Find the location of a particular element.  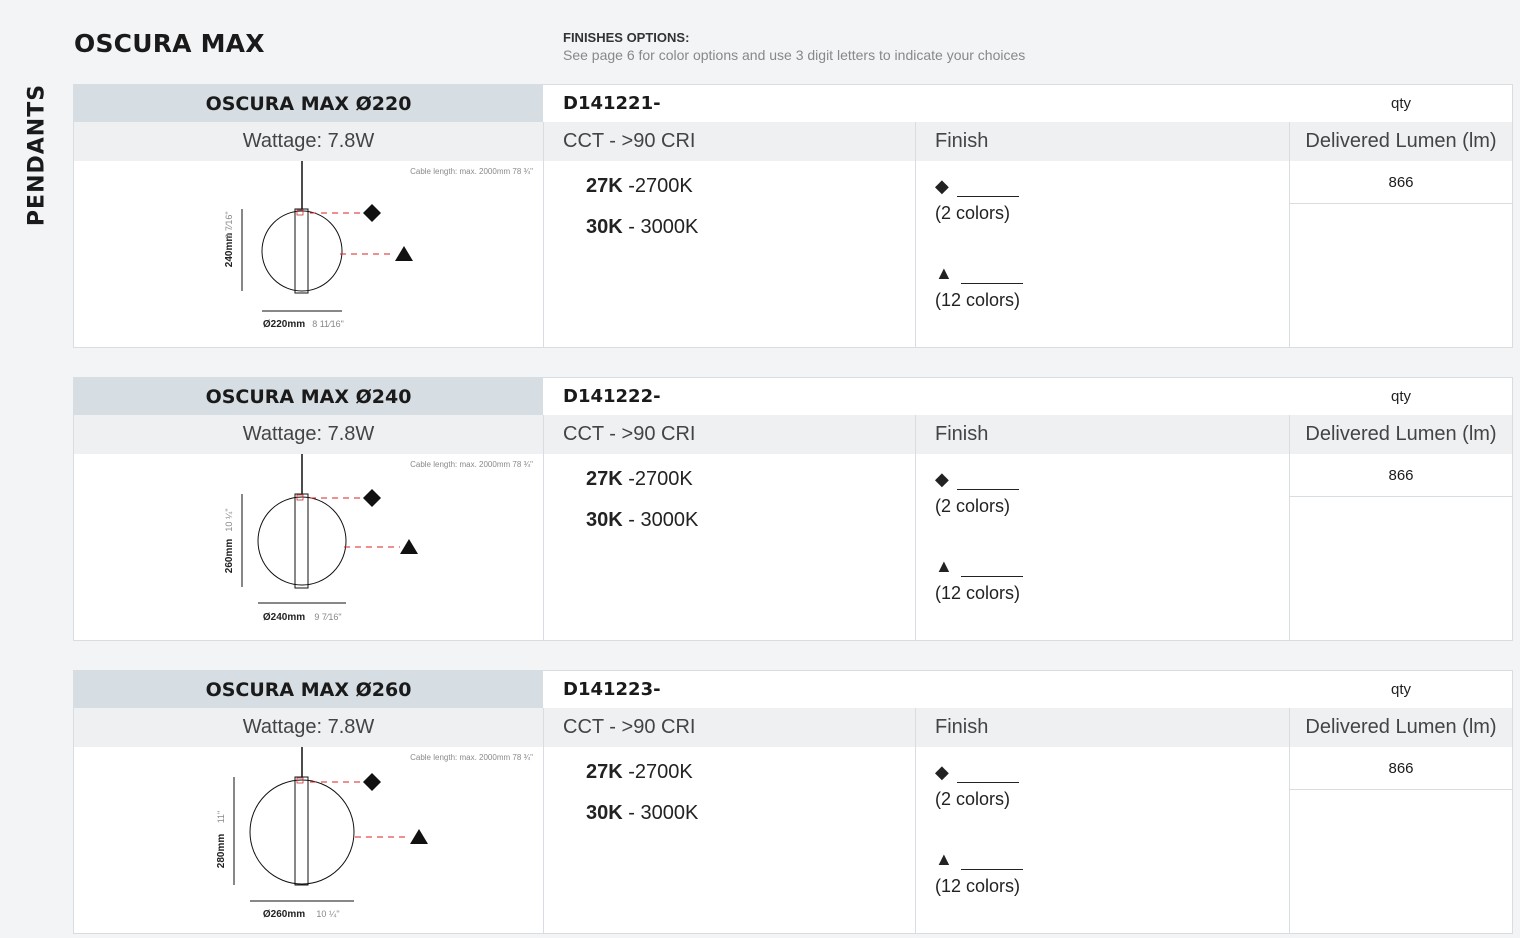

product-name: OSCURA MAX Ø220 is located at coordinates (308, 103).